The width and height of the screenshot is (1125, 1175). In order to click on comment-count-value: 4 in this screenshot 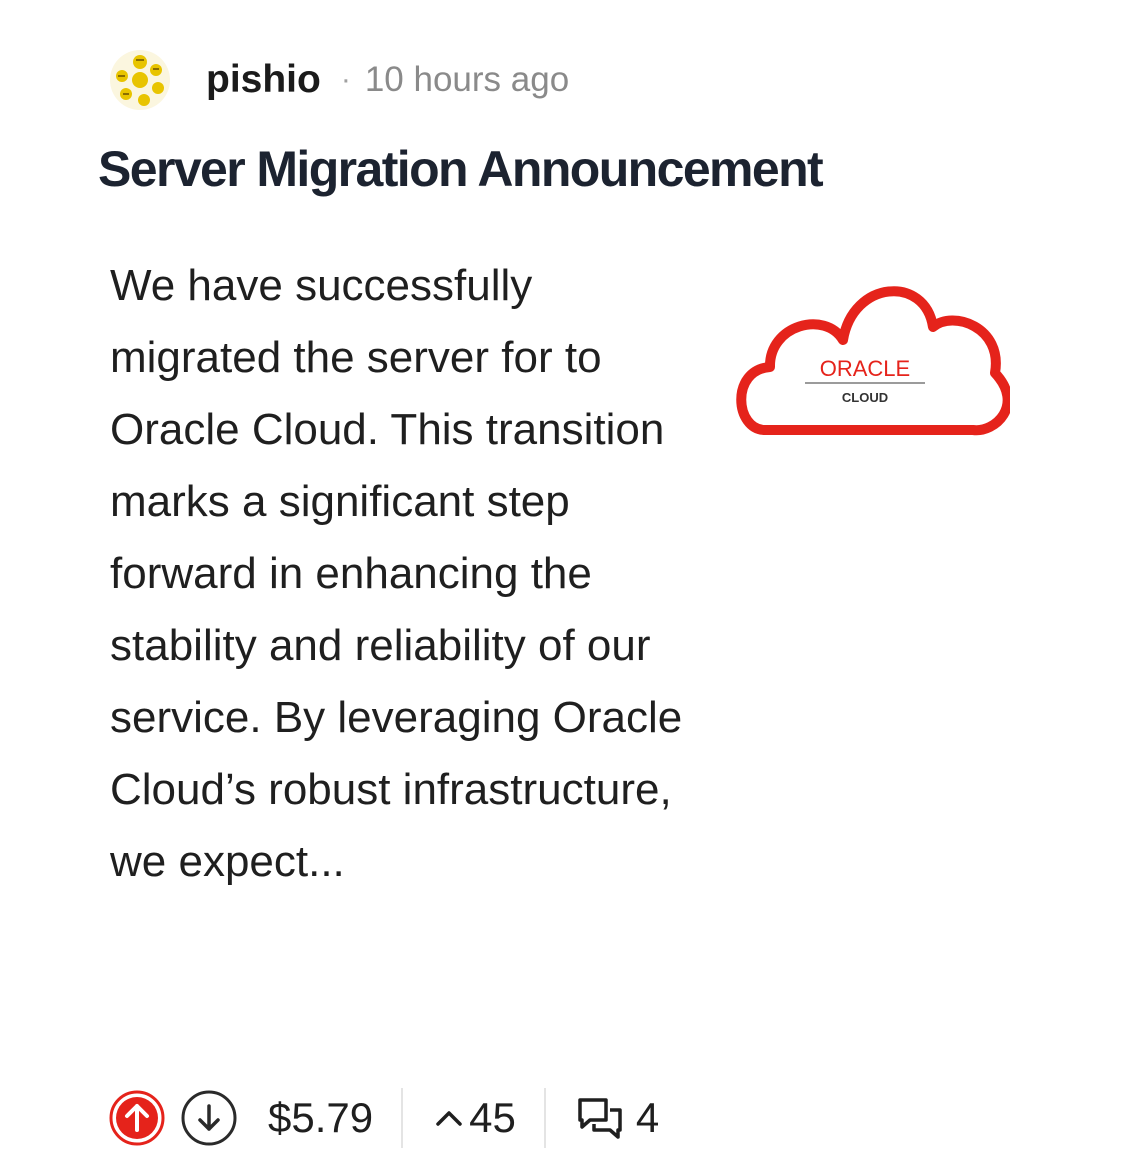, I will do `click(647, 1117)`.